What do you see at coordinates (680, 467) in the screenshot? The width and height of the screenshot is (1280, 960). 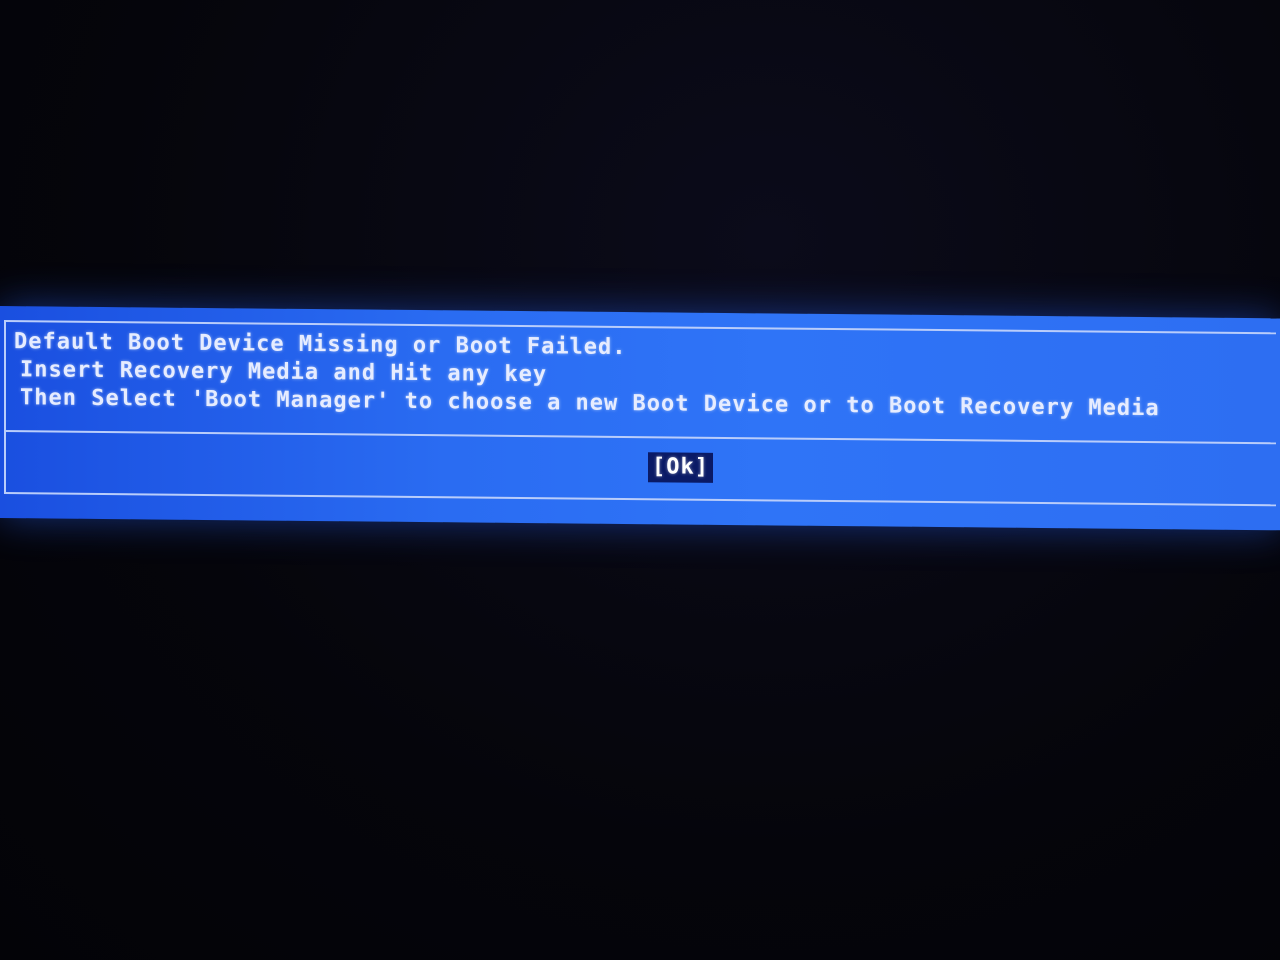 I see `ok-button: [Ok]` at bounding box center [680, 467].